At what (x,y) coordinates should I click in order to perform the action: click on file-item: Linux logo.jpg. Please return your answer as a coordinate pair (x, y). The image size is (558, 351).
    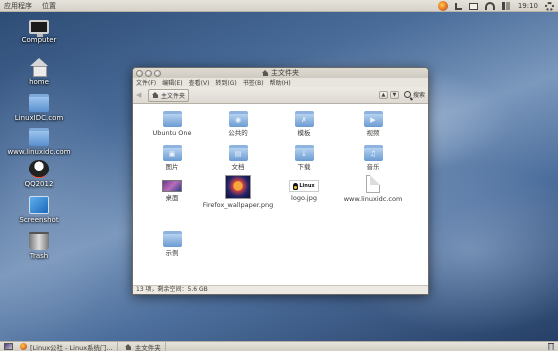
    Looking at the image, I should click on (304, 189).